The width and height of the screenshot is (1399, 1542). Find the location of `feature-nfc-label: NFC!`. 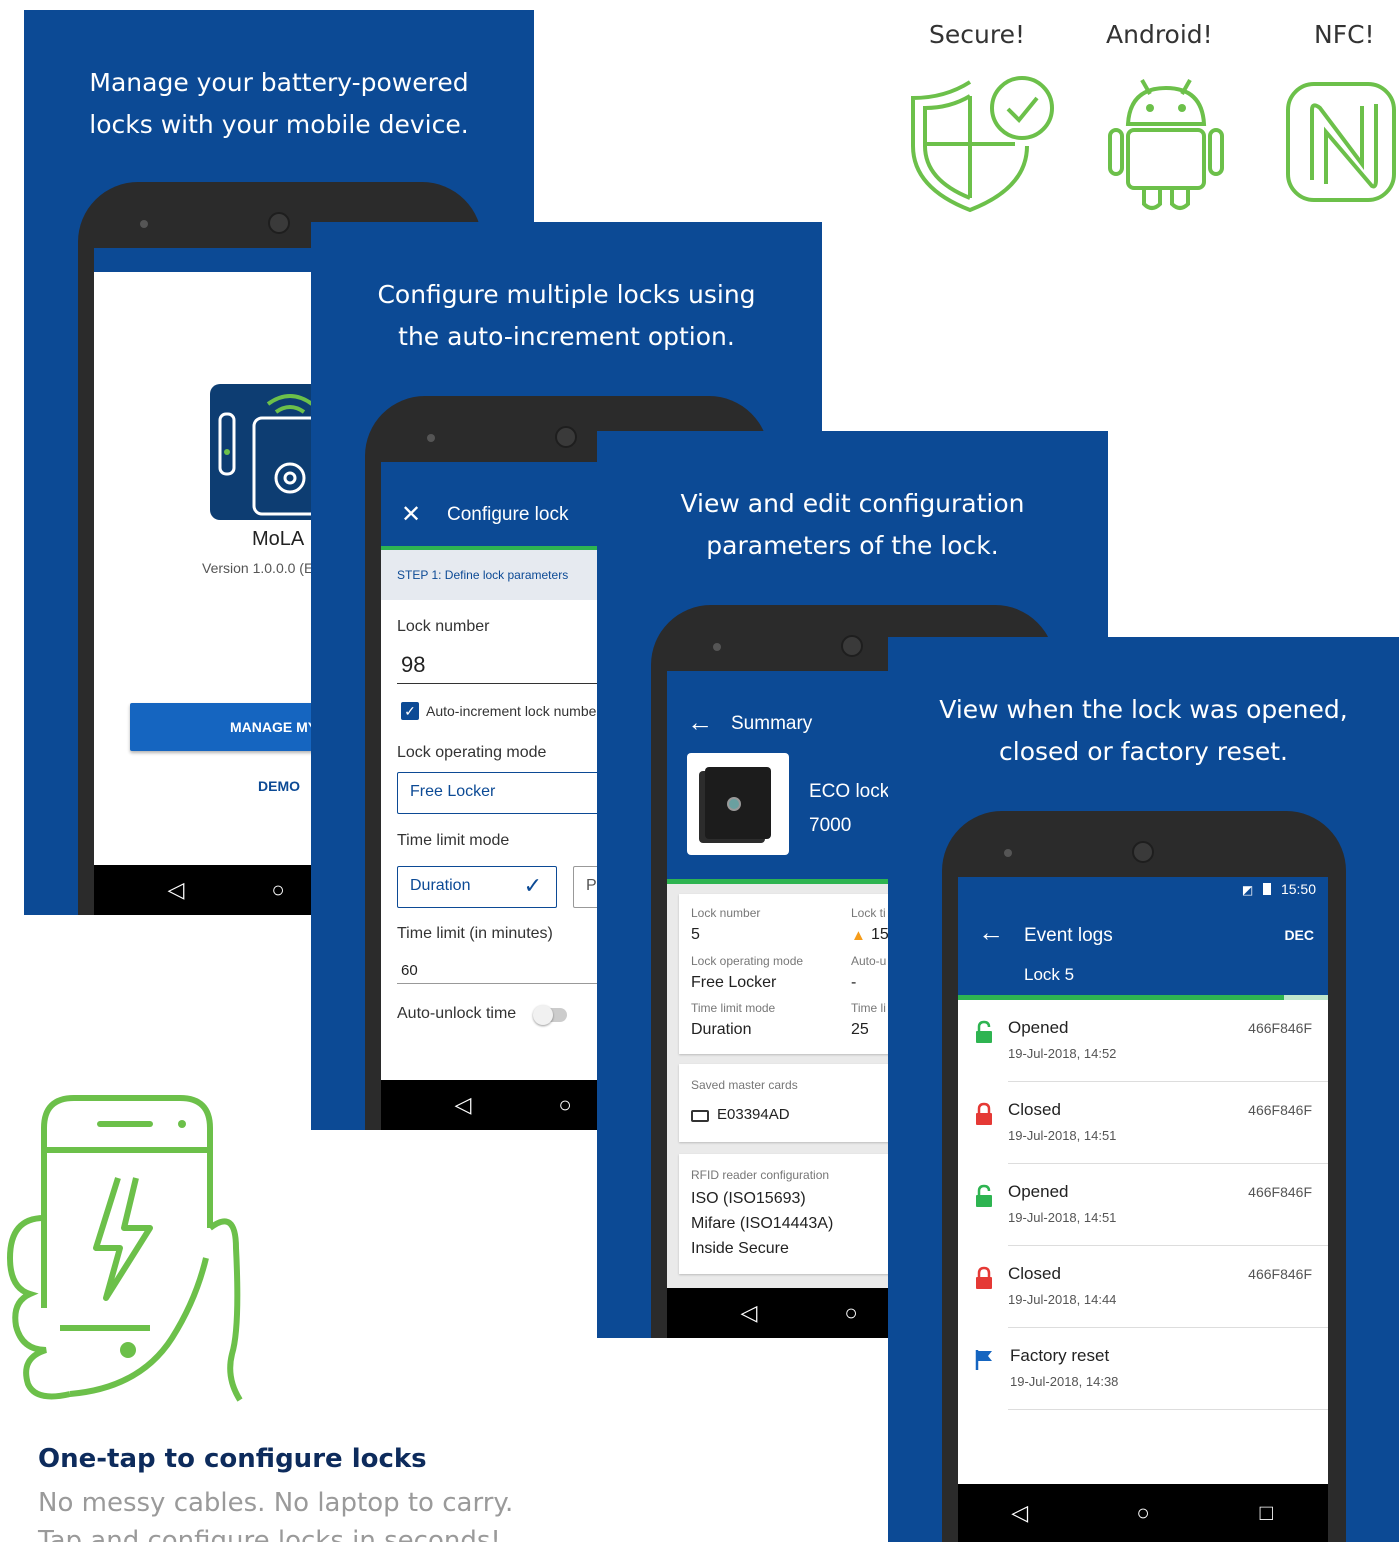

feature-nfc-label: NFC! is located at coordinates (1344, 34).